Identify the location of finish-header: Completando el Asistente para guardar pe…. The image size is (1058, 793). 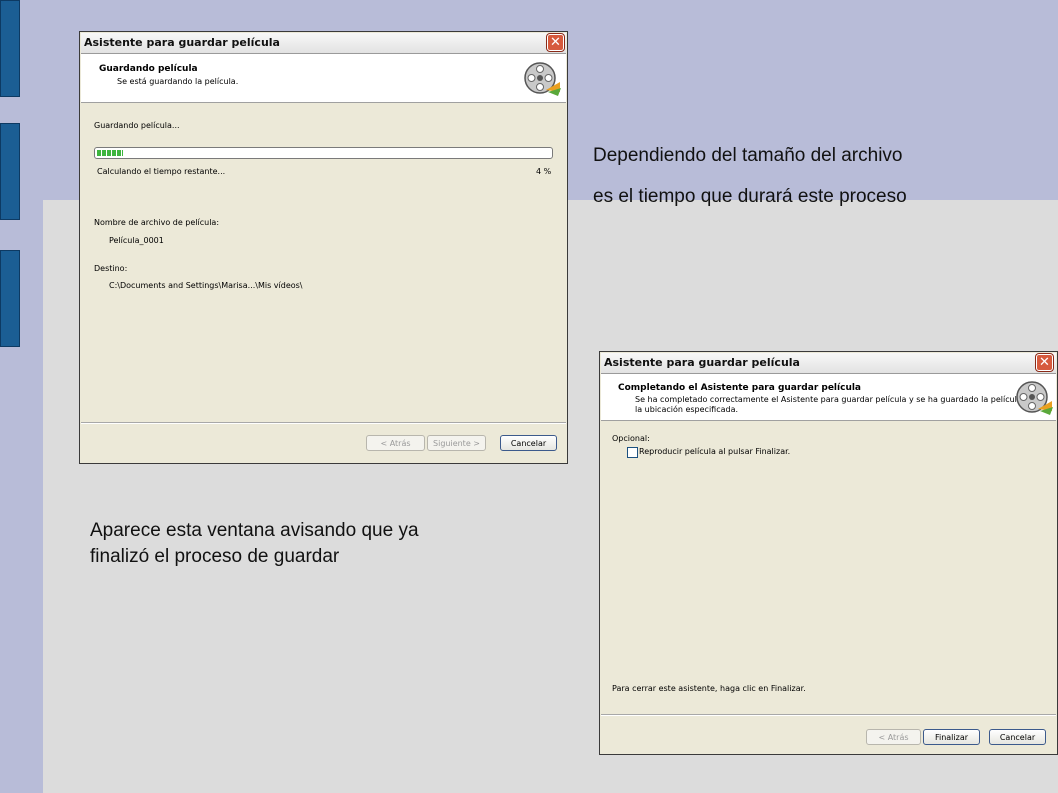
(828, 397).